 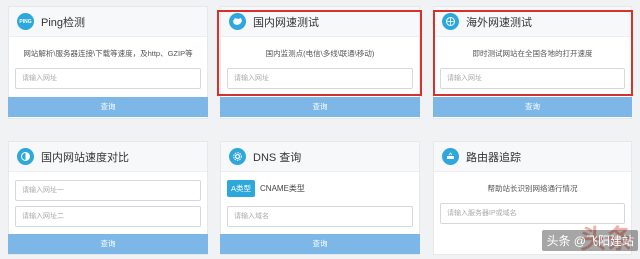 I want to click on card-header: 国内网站速度对比, so click(x=108, y=157).